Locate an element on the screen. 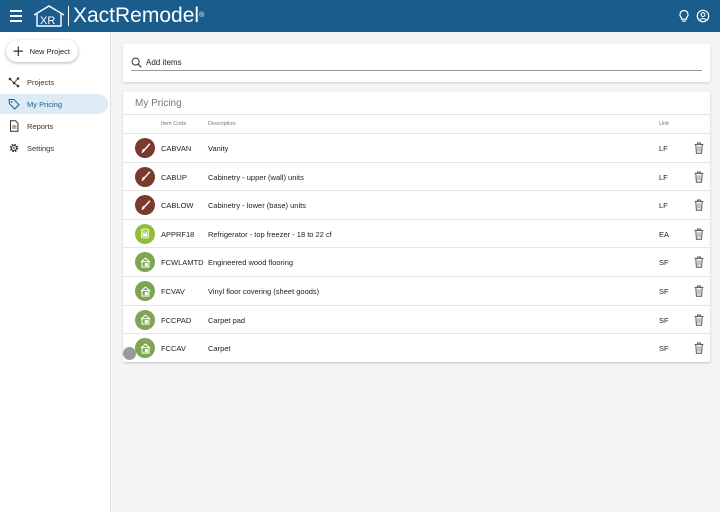  add-items-input is located at coordinates (406, 62).